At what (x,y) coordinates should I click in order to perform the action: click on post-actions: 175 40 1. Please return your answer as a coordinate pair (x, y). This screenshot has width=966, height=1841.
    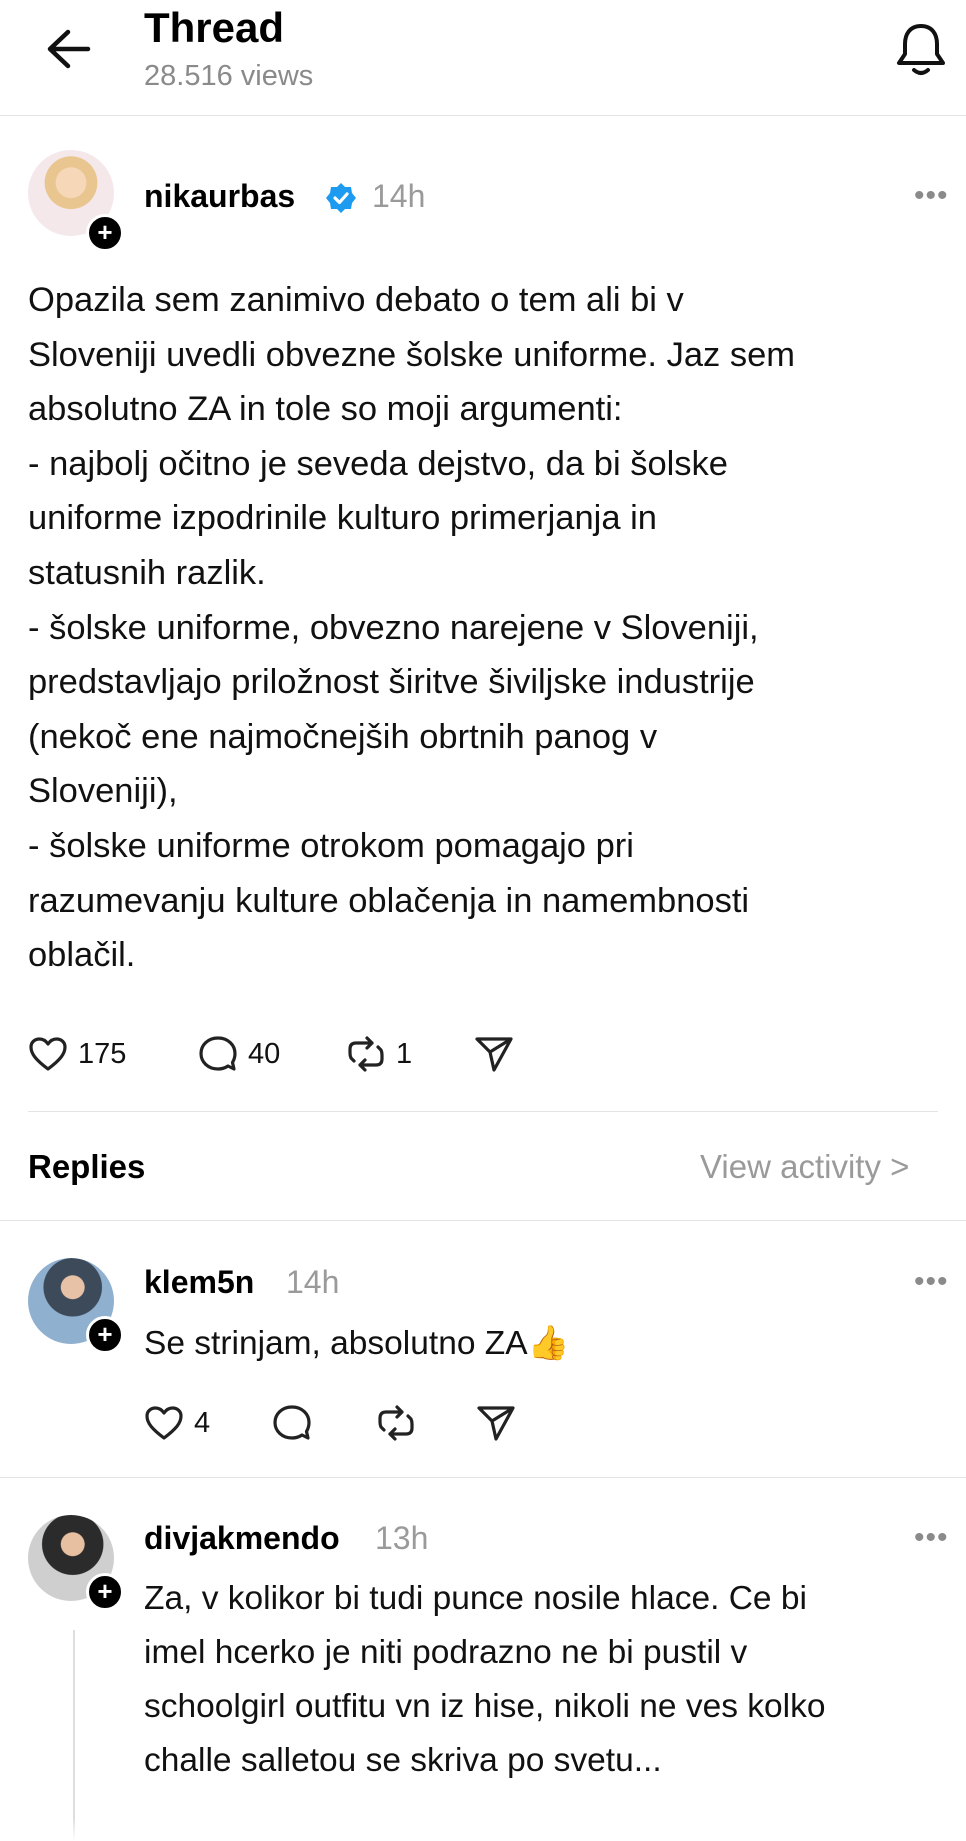
    Looking at the image, I should click on (271, 1054).